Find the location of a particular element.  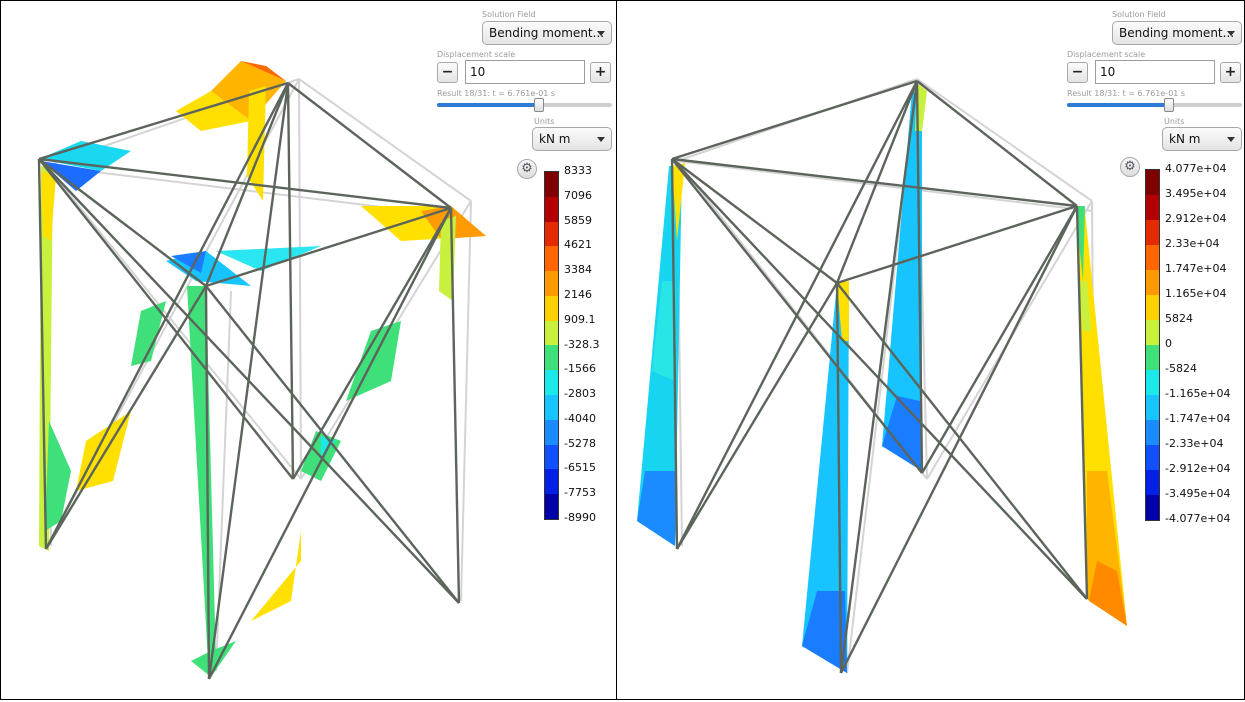

legend-tick-label: -4040 is located at coordinates (580, 418).